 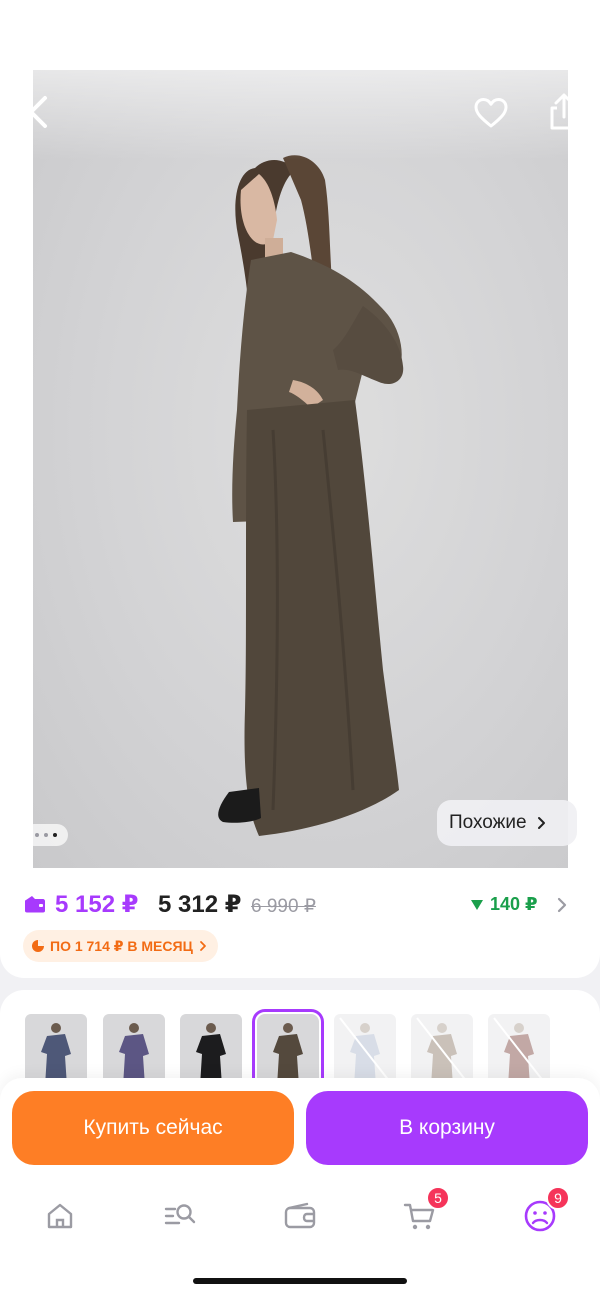 I want to click on share-button, so click(x=564, y=112).